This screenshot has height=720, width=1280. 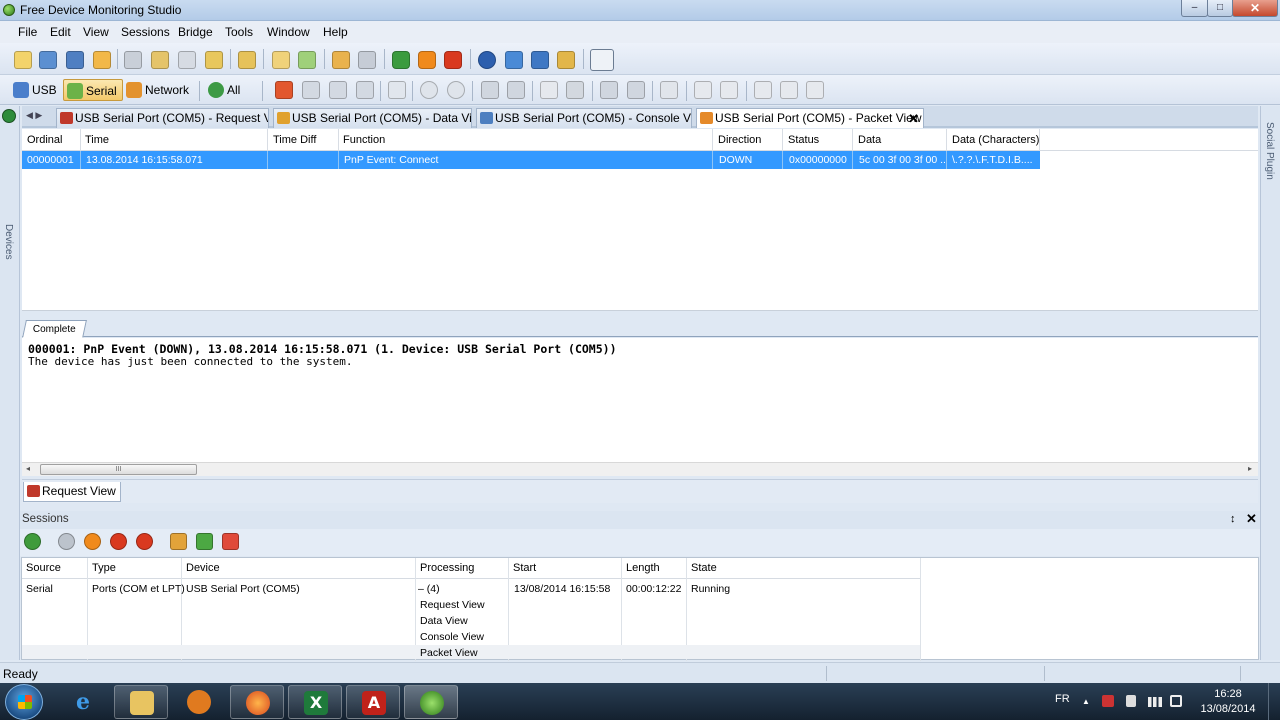 I want to click on show-hidden-icons-icon: ▲, so click(x=1086, y=701).